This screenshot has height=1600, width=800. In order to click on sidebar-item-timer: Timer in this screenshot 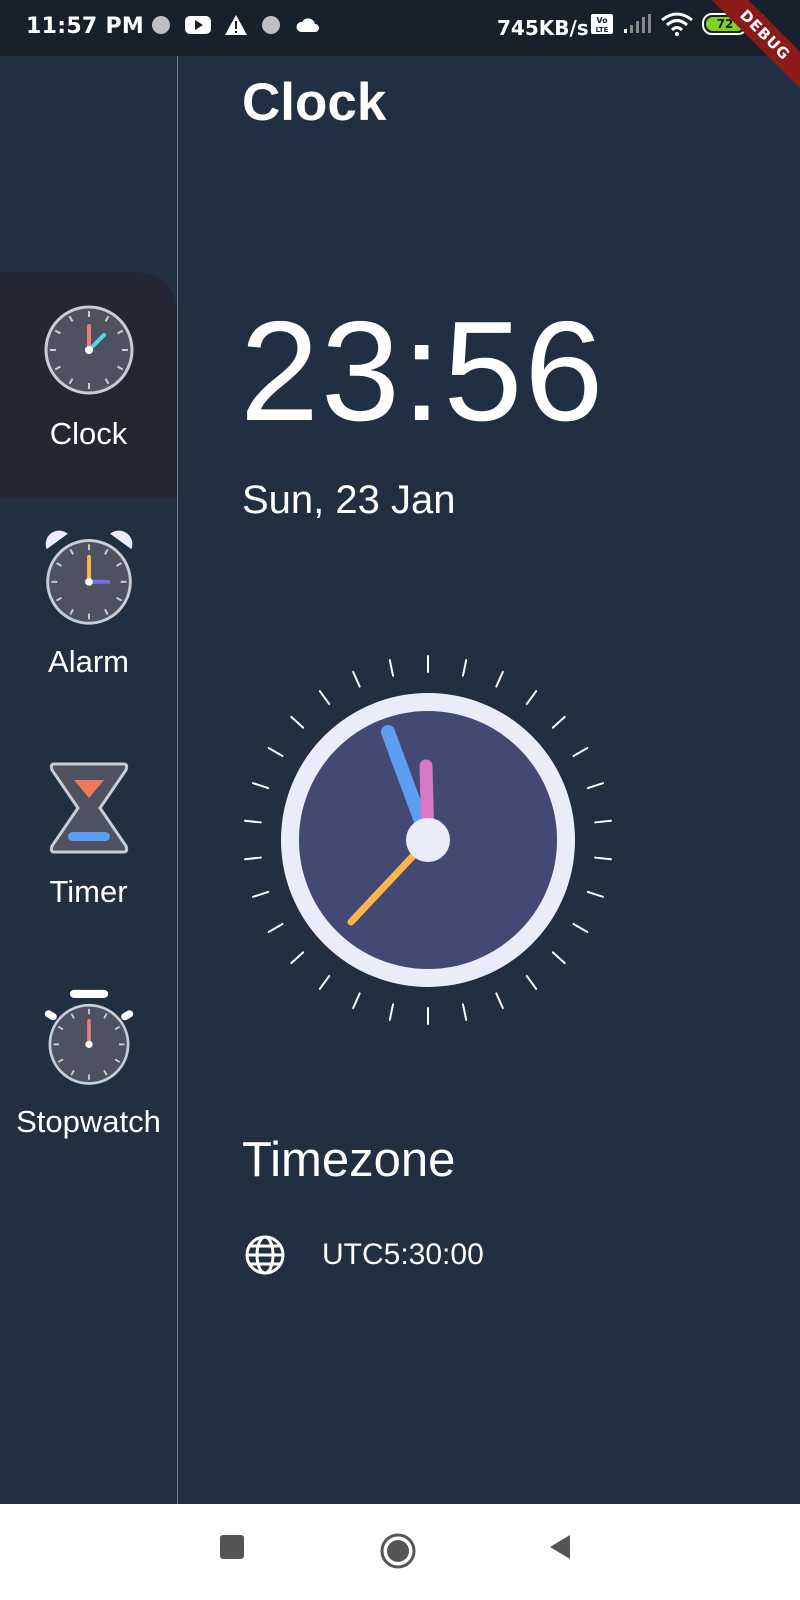, I will do `click(88, 843)`.